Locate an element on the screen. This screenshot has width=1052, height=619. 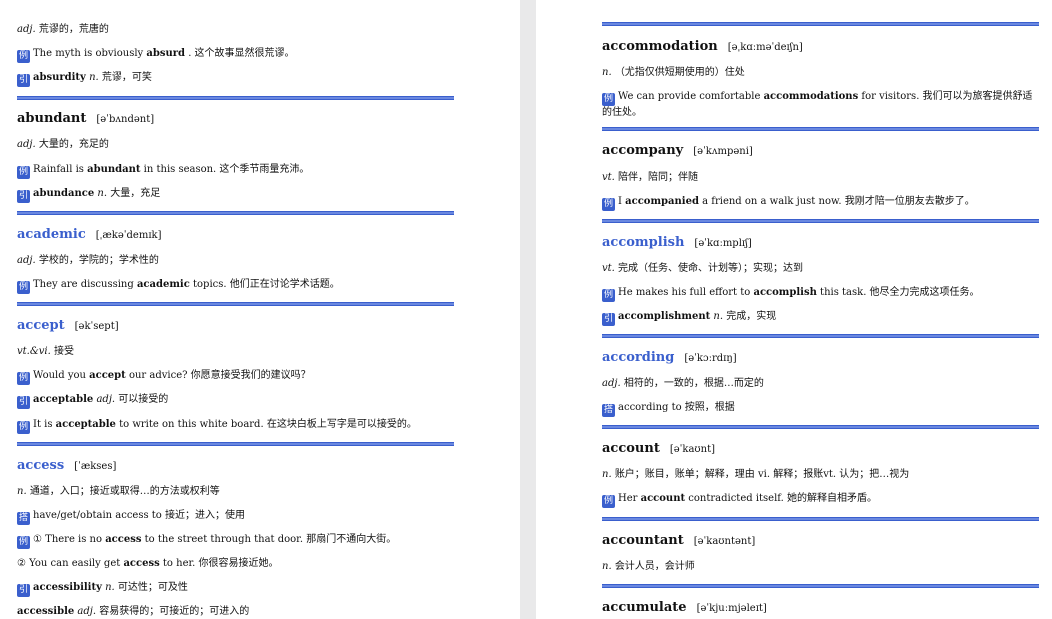
pronunciation: [əˈkjuːmjəleɪt] is located at coordinates (731, 608).